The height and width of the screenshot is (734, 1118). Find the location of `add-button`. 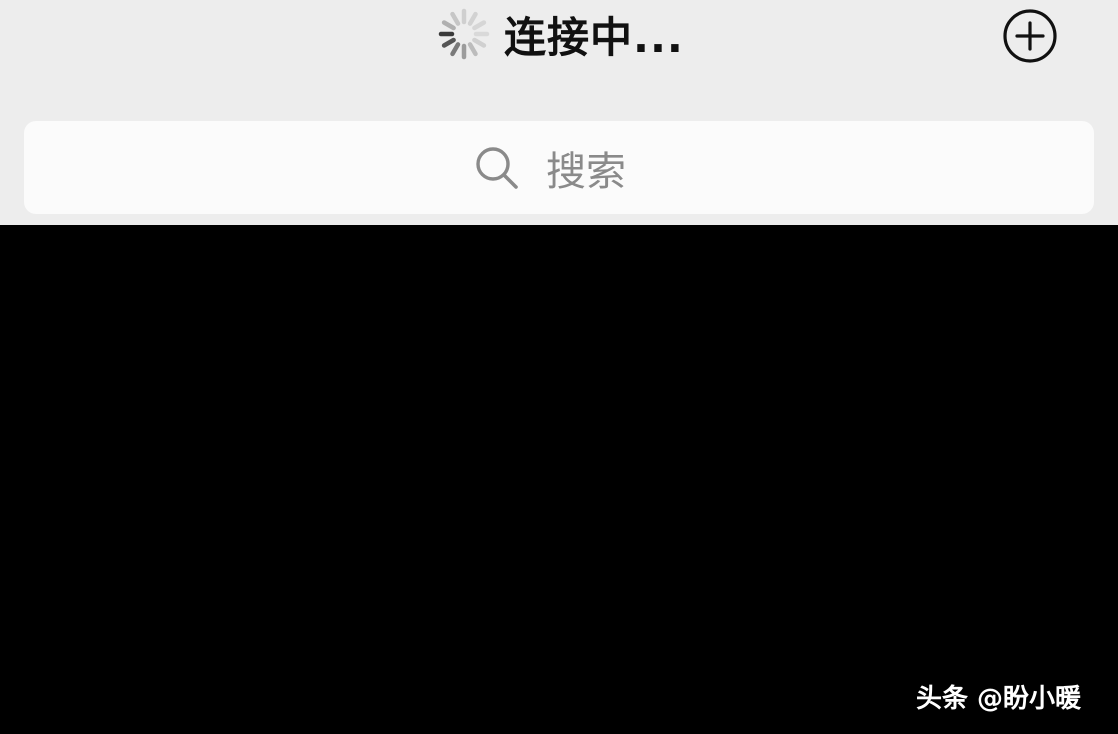

add-button is located at coordinates (1030, 36).